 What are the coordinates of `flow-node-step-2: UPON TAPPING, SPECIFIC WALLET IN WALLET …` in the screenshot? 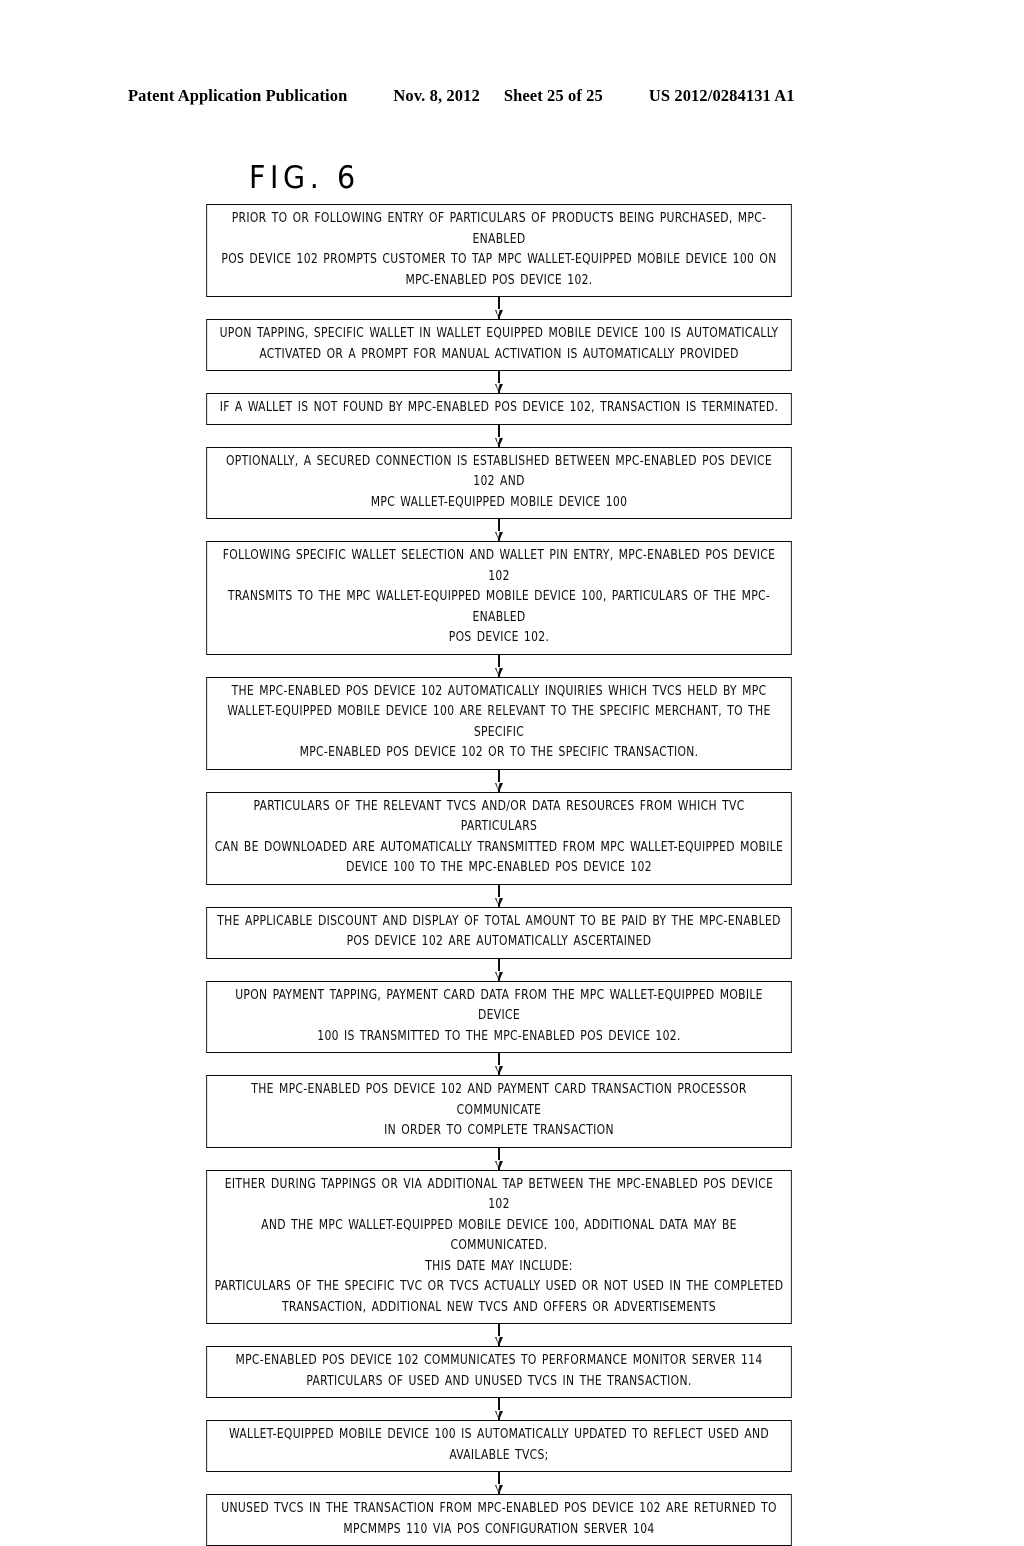 It's located at (499, 345).